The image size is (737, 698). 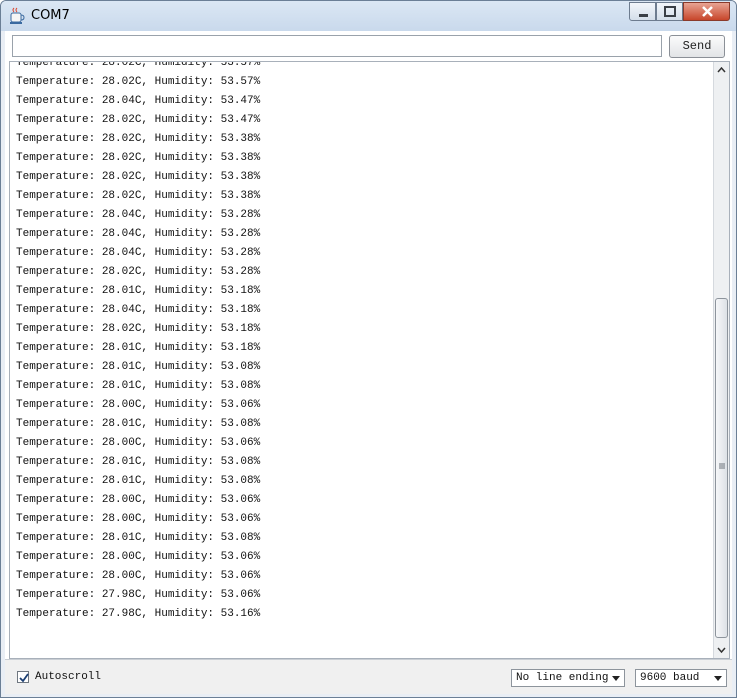 I want to click on baud-rate-select: 9600 baud, so click(x=681, y=678).